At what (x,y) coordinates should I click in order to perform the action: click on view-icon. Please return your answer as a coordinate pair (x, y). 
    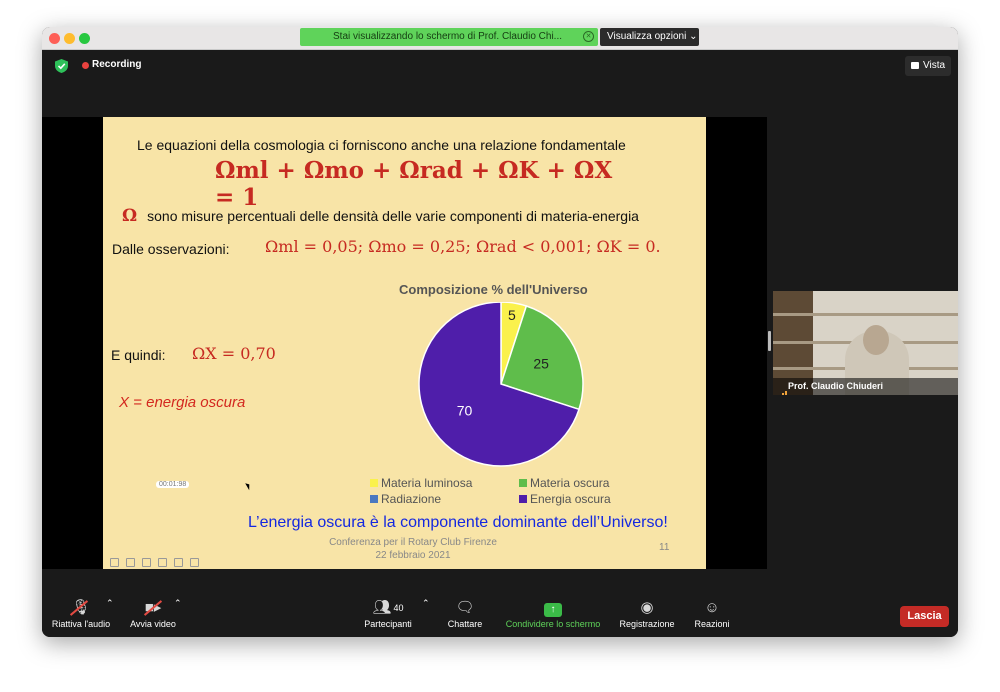
    Looking at the image, I should click on (915, 65).